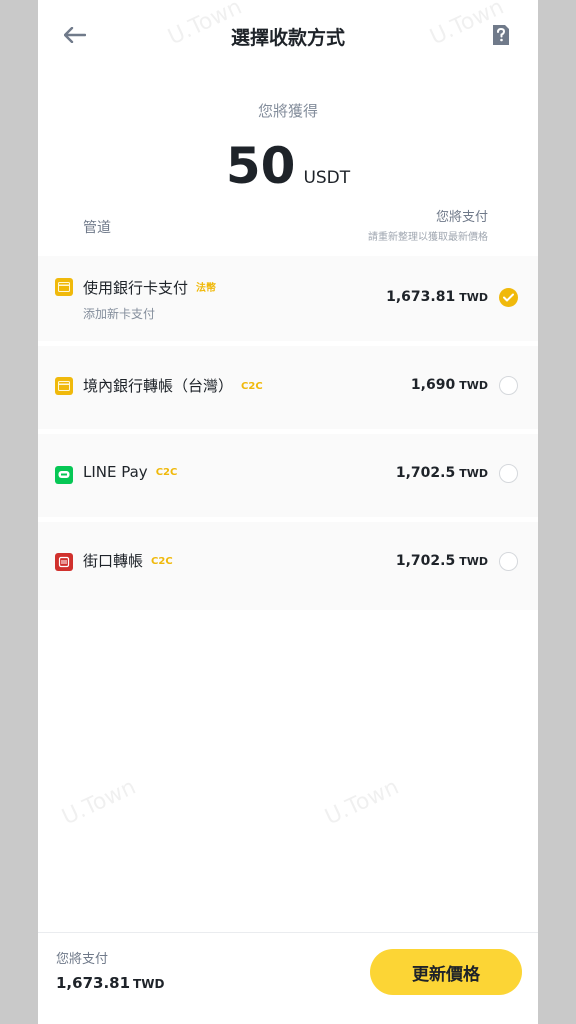  I want to click on payment-method-label: 街口轉帳, so click(113, 561).